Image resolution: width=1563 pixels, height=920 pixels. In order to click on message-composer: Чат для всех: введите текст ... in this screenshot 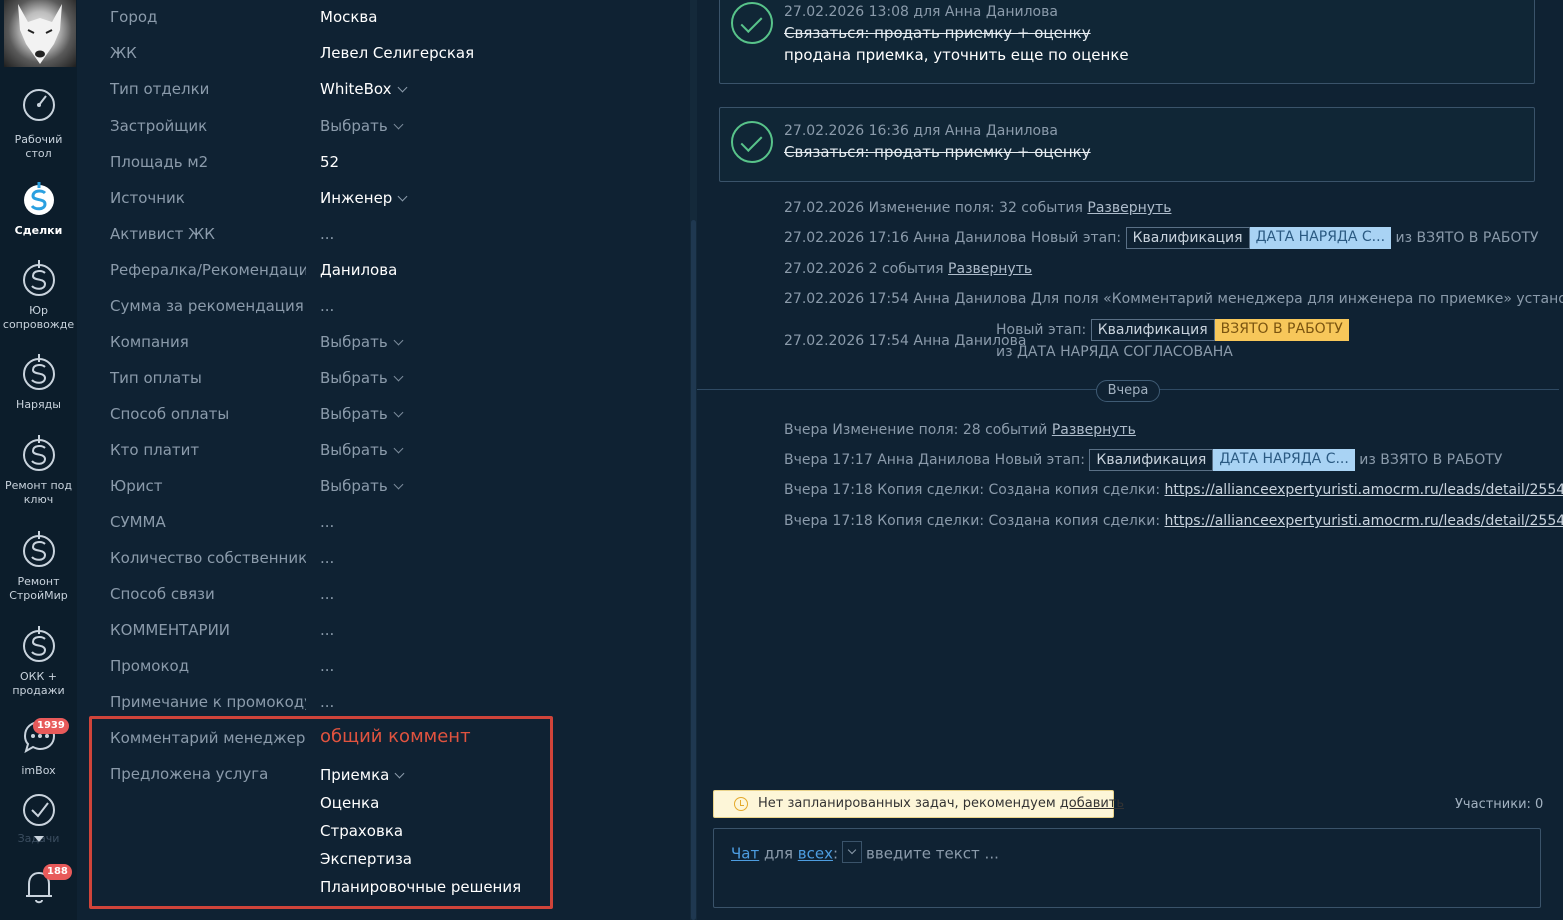, I will do `click(1127, 868)`.